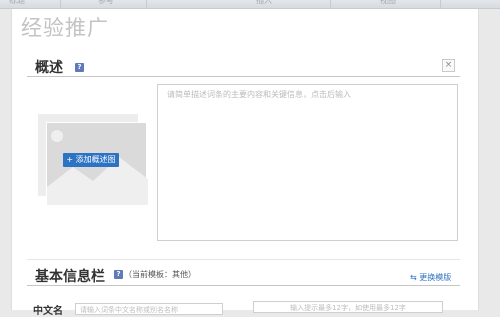 This screenshot has height=317, width=500. Describe the element at coordinates (160, 274) in the screenshot. I see `current-template-note: （当前模板：其他）` at that location.